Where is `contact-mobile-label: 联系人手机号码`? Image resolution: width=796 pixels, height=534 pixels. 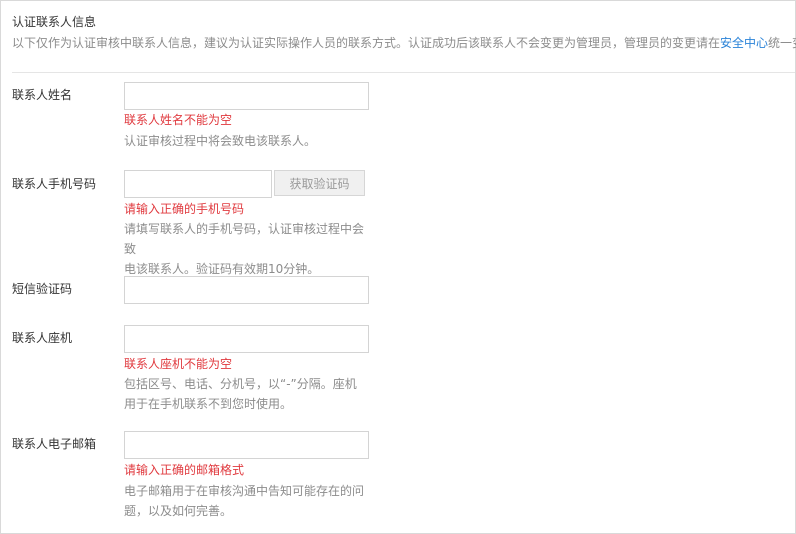
contact-mobile-label: 联系人手机号码 is located at coordinates (54, 184).